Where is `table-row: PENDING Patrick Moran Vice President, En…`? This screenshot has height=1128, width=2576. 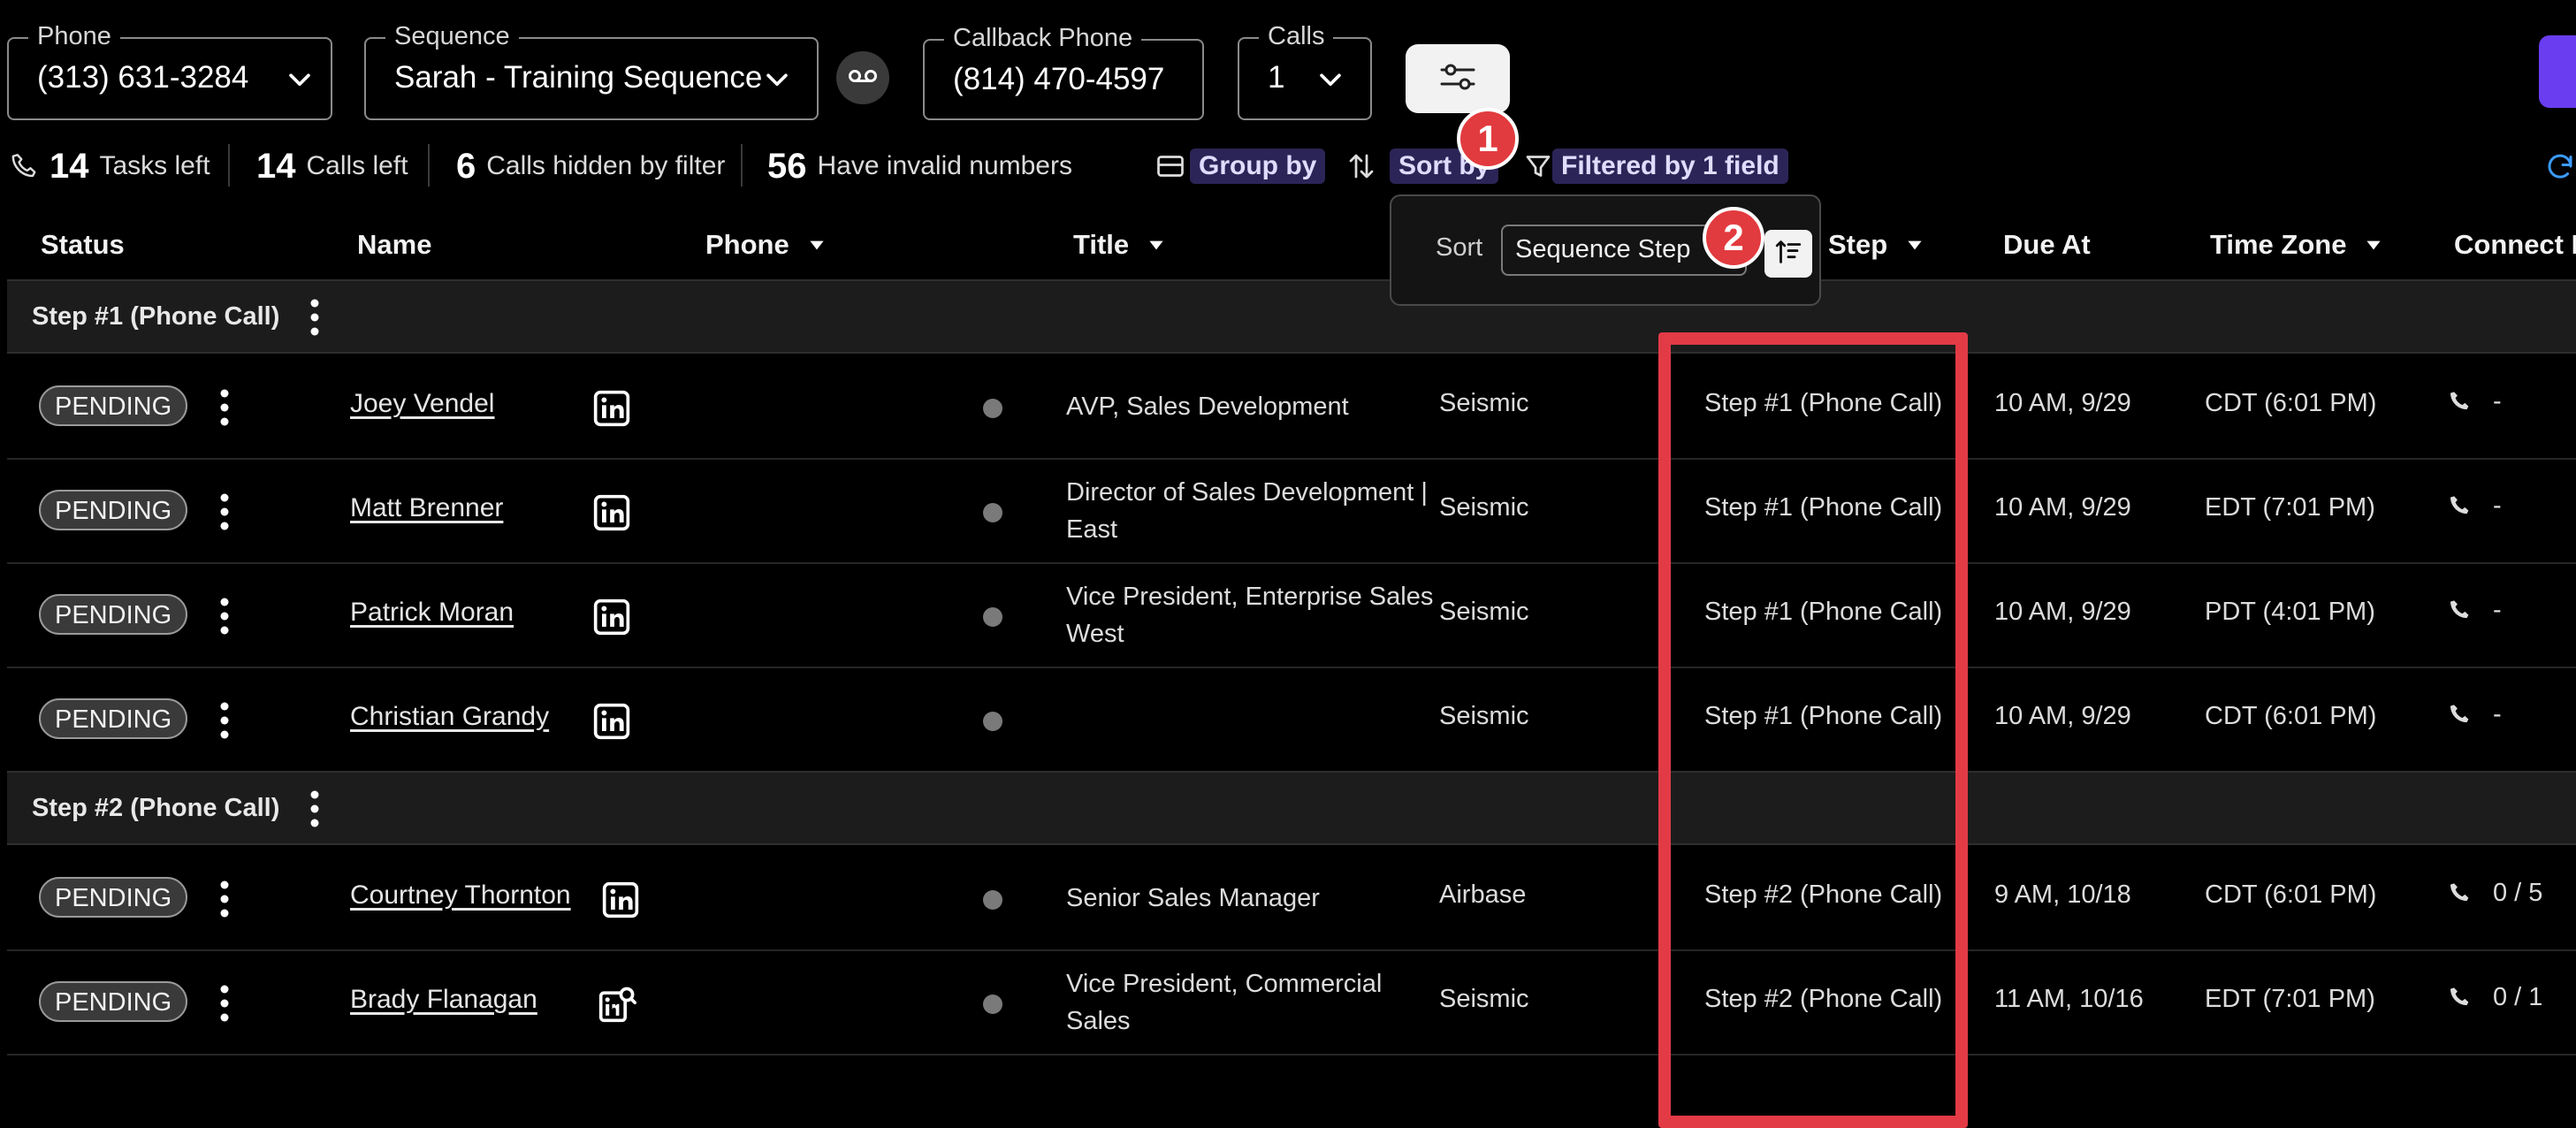
table-row: PENDING Patrick Moran Vice President, En… is located at coordinates (1291, 616).